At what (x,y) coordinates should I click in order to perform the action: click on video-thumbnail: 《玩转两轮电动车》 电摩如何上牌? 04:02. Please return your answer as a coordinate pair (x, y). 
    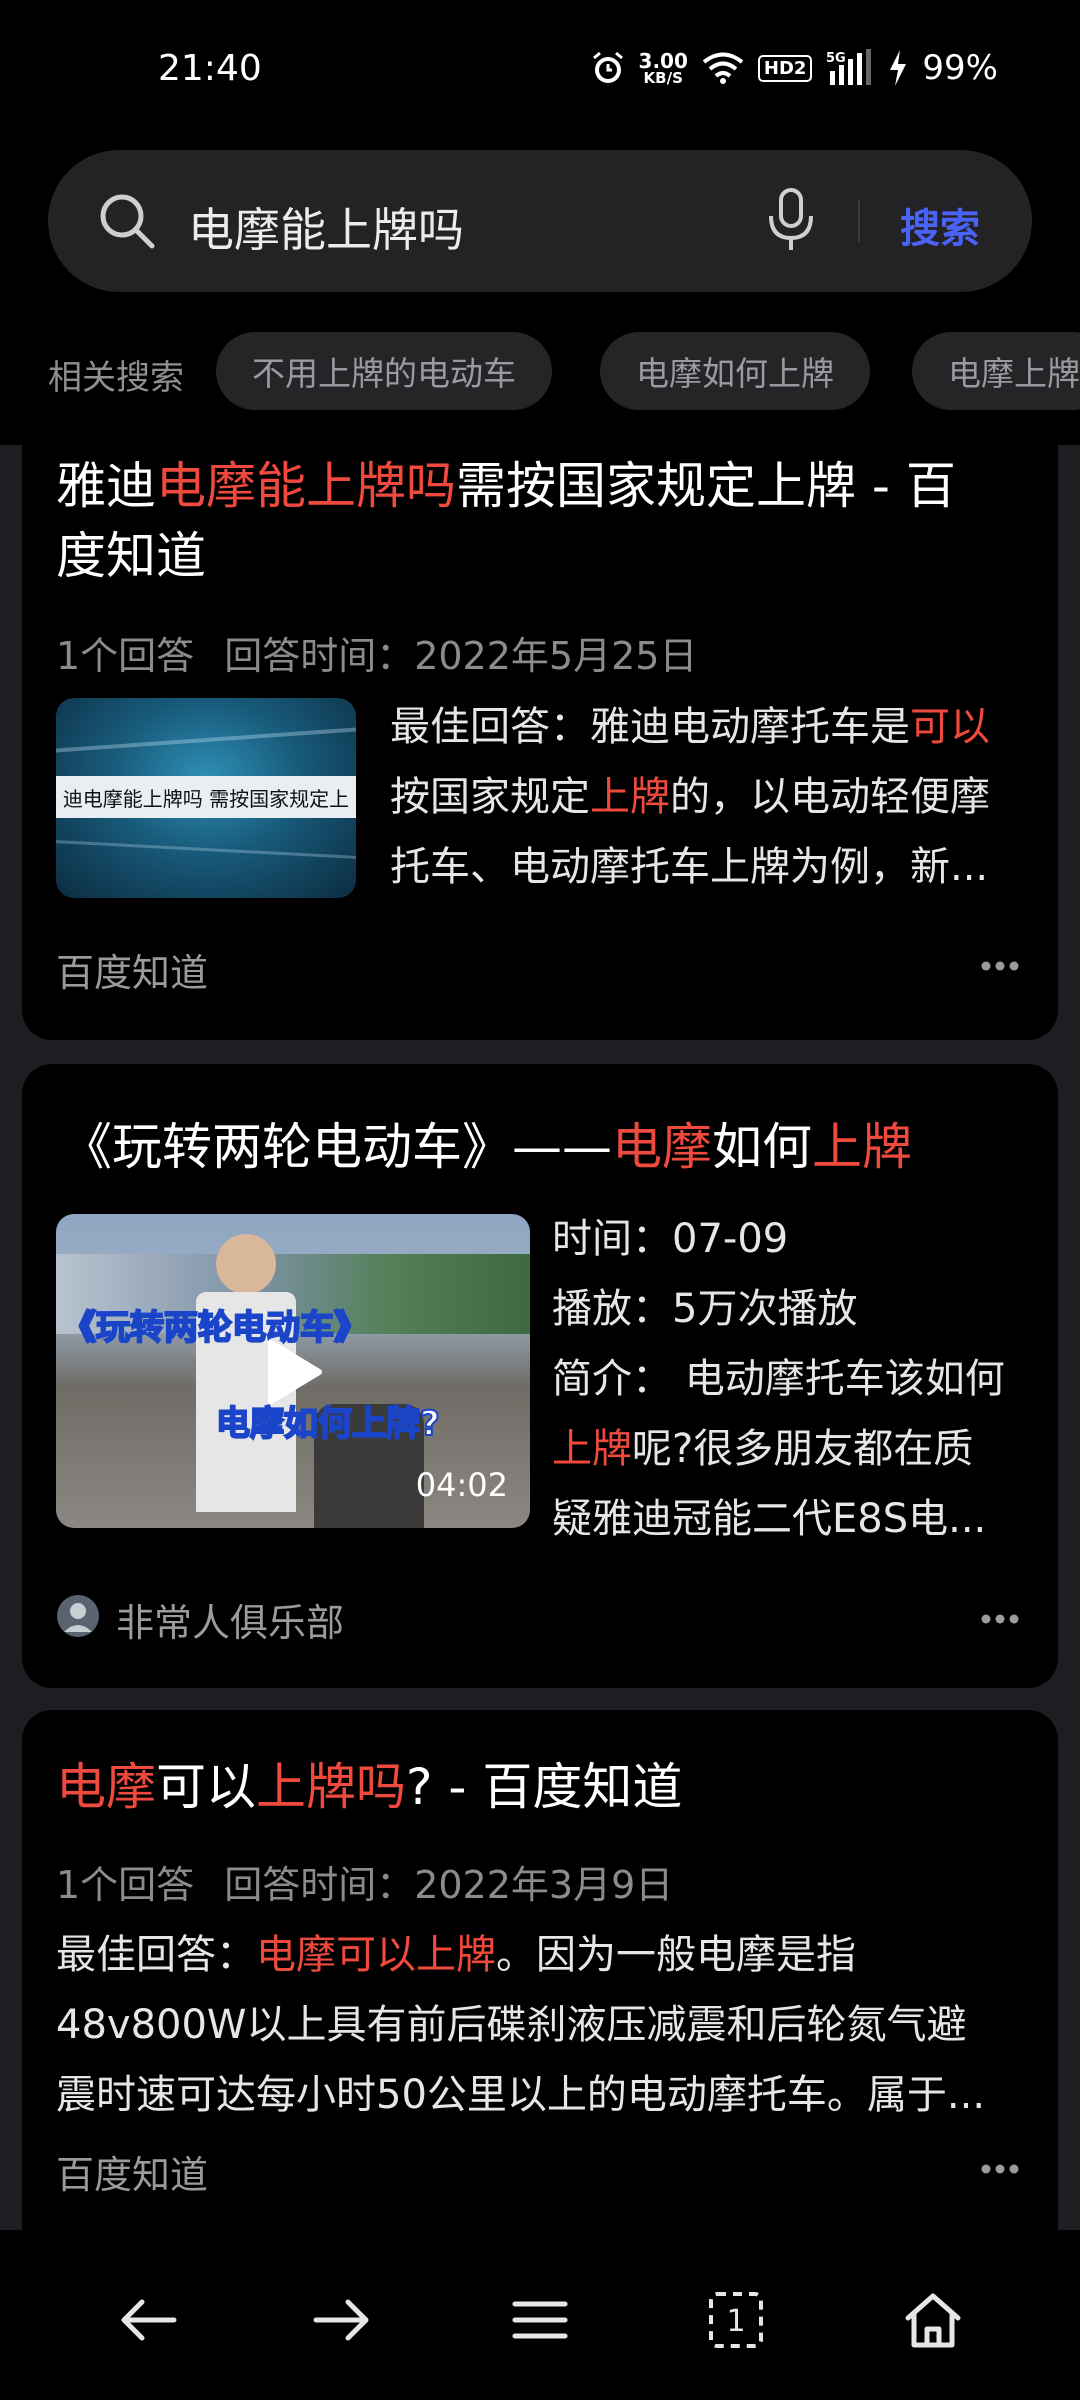
    Looking at the image, I should click on (293, 1371).